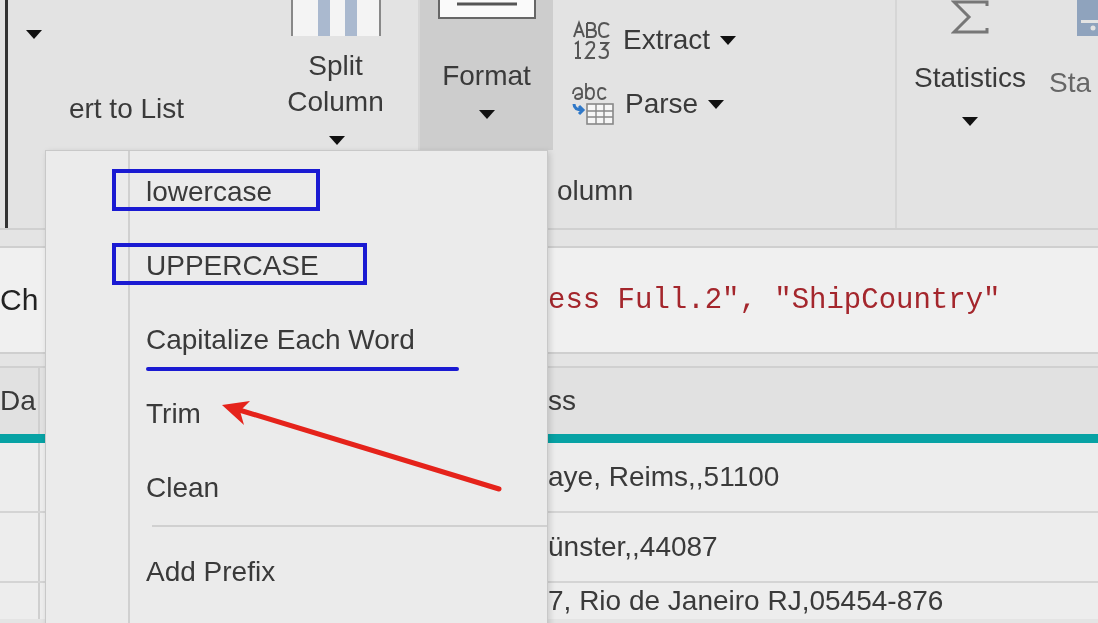  What do you see at coordinates (733, 104) in the screenshot?
I see `parse-button: Parse` at bounding box center [733, 104].